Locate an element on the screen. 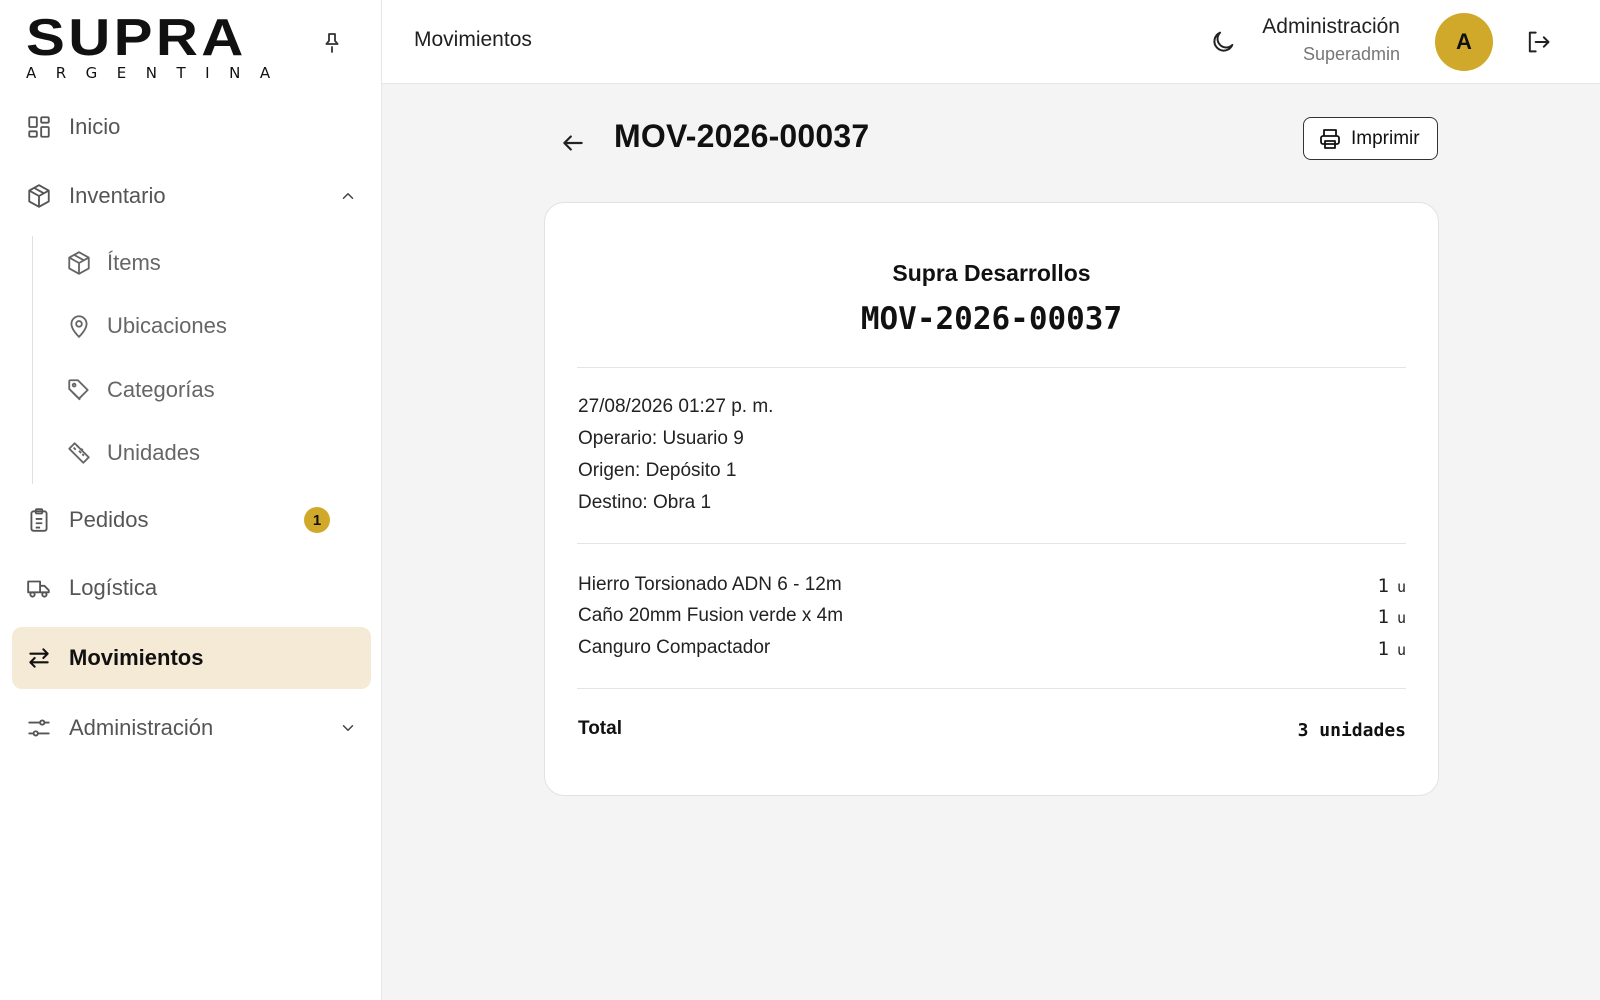 The width and height of the screenshot is (1600, 1000). sidebar-subitem-categorias: Categorías is located at coordinates (200, 390).